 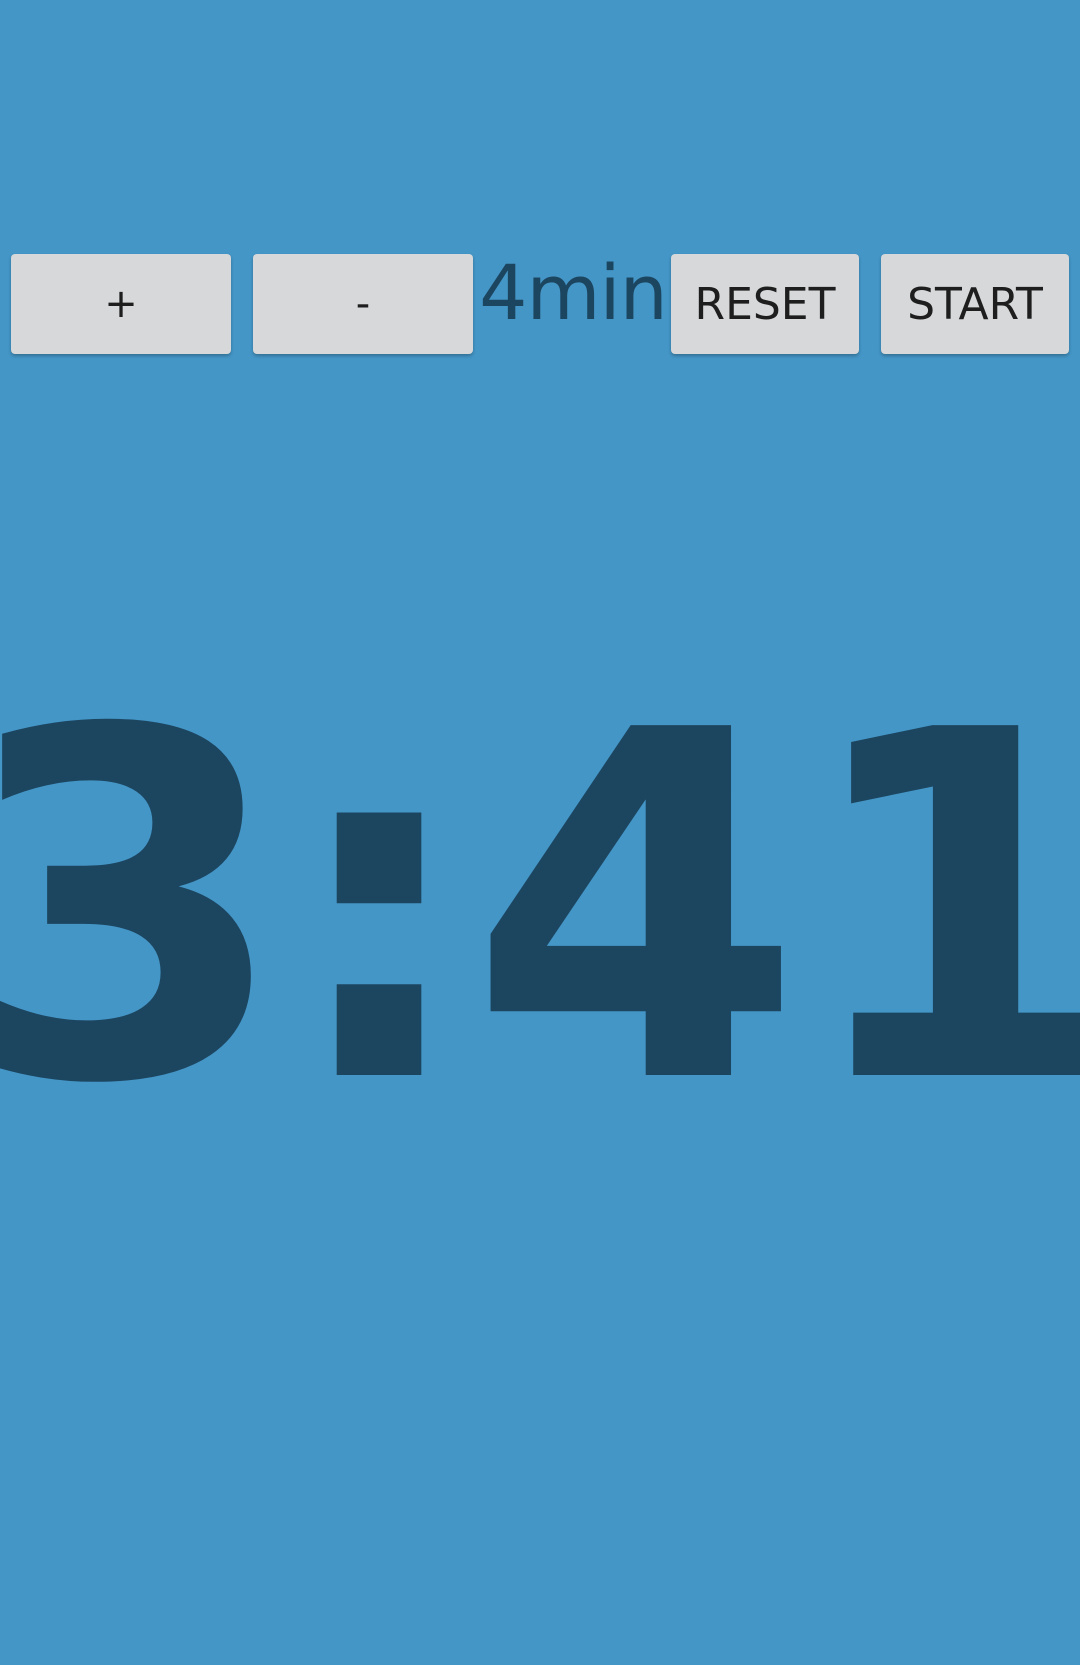 I want to click on reset-button: RESET, so click(x=765, y=304).